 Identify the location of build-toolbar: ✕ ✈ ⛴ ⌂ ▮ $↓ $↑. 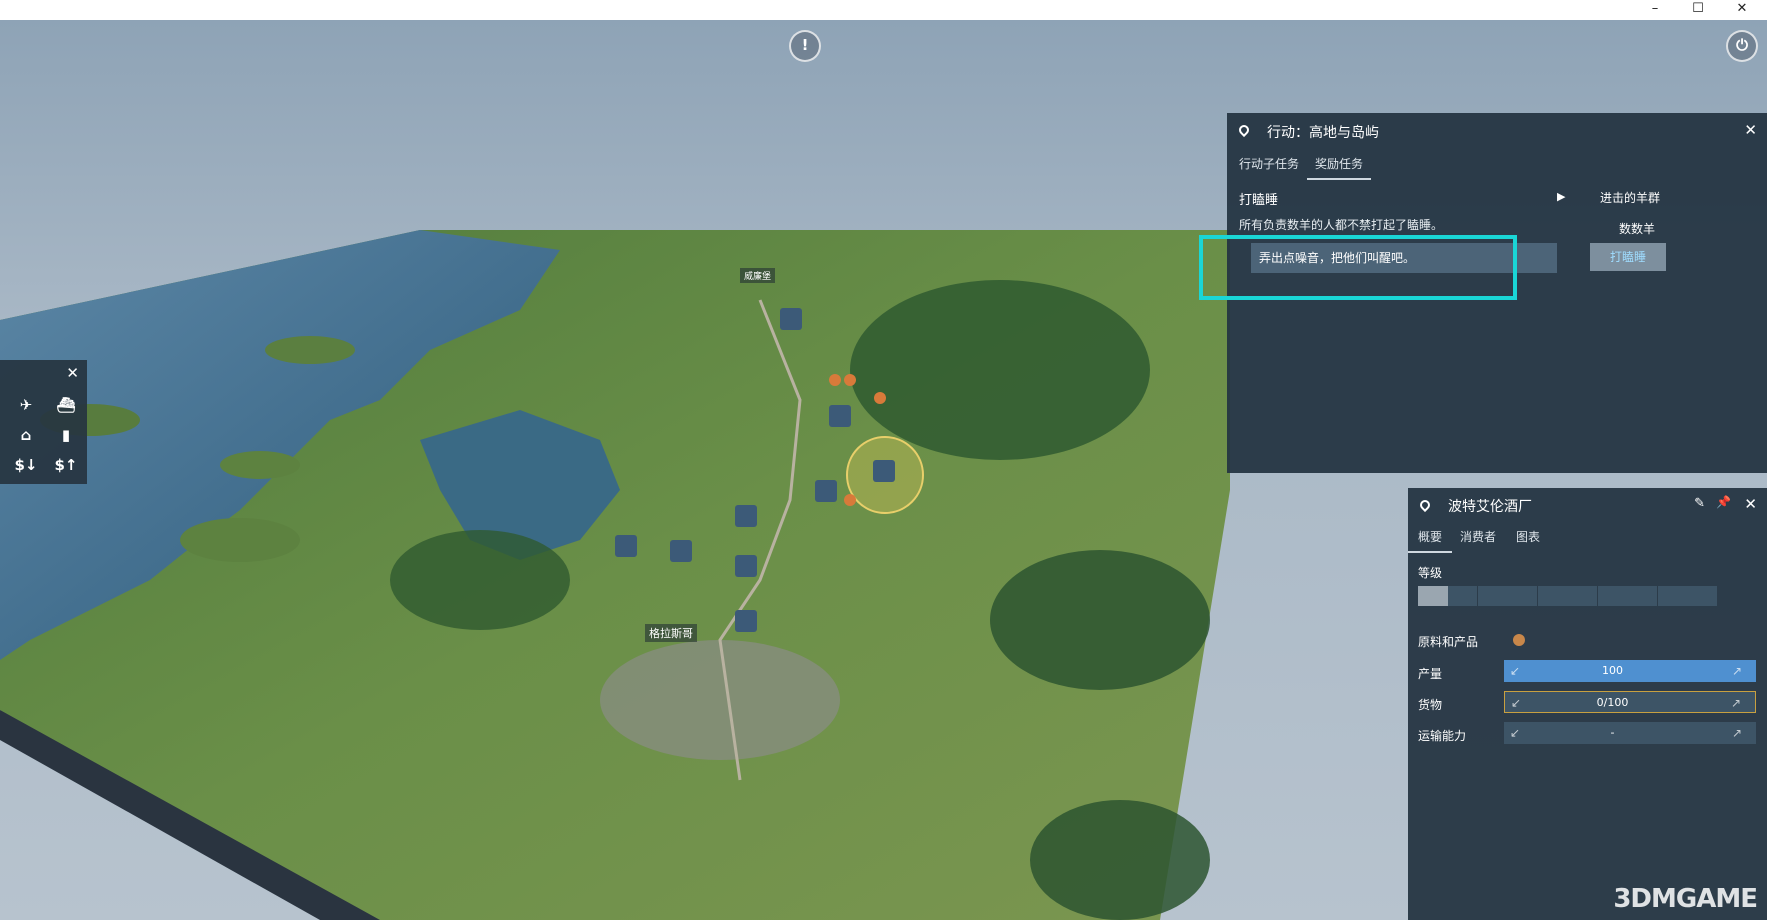
(43, 422).